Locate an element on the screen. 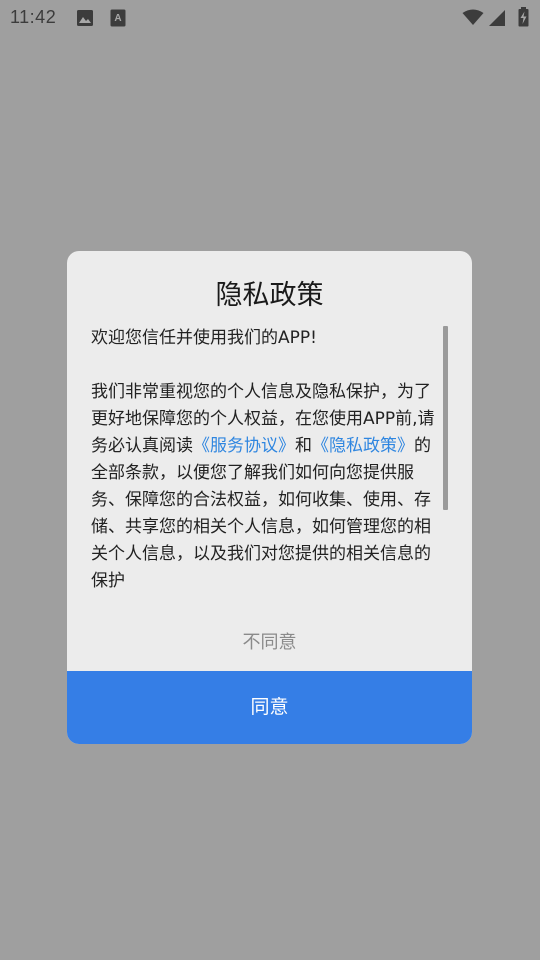 This screenshot has height=960, width=540. body-and-text: 和 is located at coordinates (303, 446).